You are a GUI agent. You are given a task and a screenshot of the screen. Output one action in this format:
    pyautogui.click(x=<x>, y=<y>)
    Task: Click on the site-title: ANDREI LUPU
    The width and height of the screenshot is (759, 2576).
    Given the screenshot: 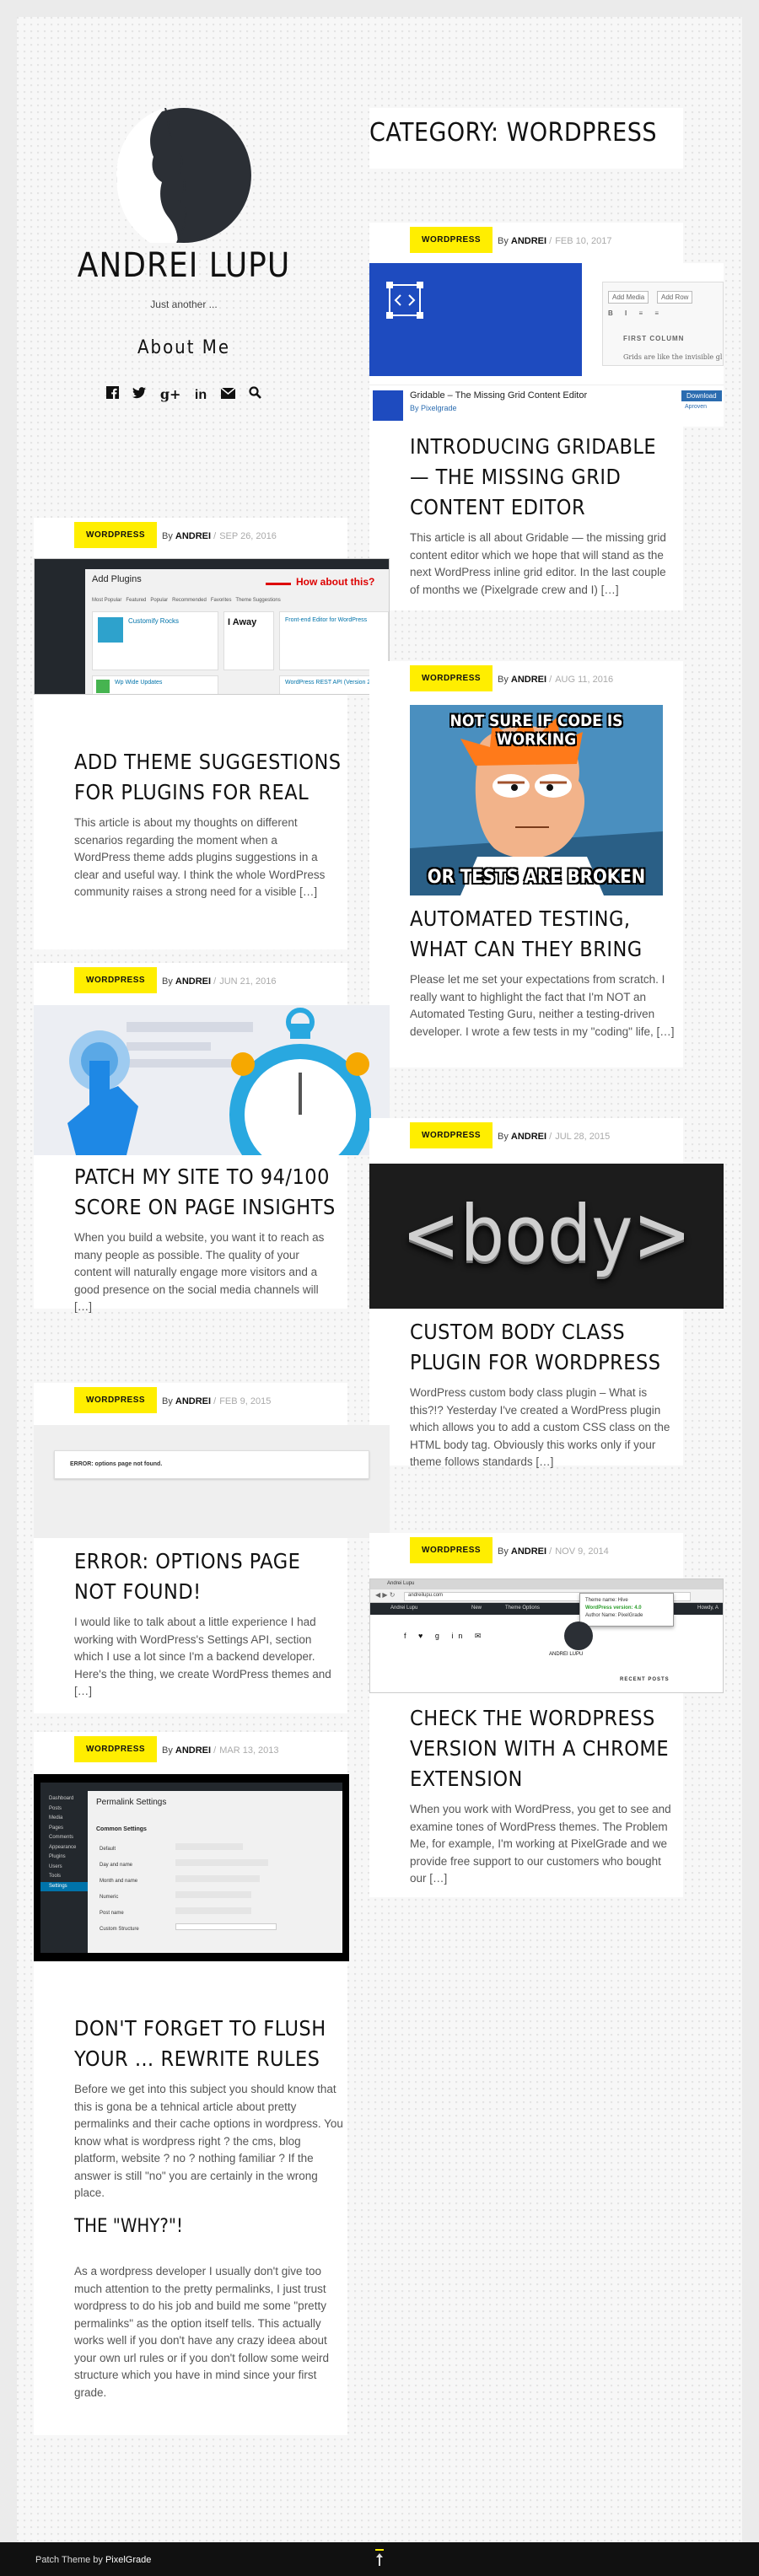 What is the action you would take?
    pyautogui.click(x=184, y=265)
    